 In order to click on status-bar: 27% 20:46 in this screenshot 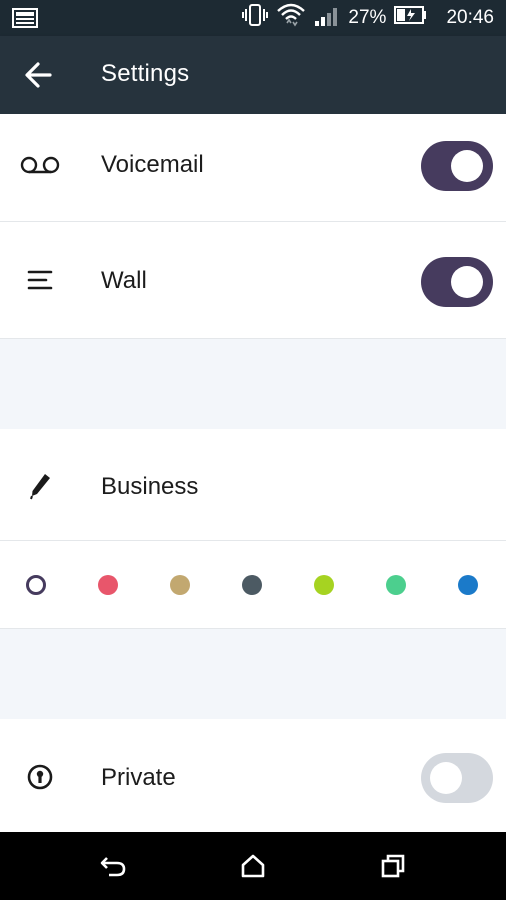, I will do `click(253, 18)`.